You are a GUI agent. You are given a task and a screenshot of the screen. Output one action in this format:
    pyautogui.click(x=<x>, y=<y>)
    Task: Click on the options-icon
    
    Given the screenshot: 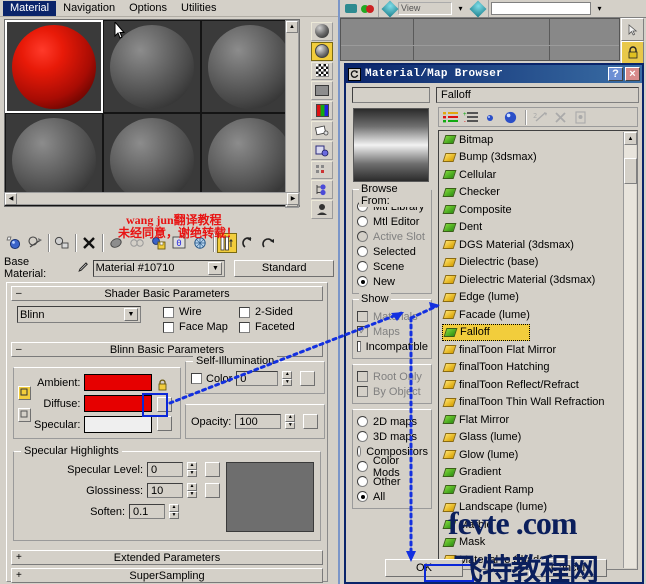 What is the action you would take?
    pyautogui.click(x=322, y=150)
    